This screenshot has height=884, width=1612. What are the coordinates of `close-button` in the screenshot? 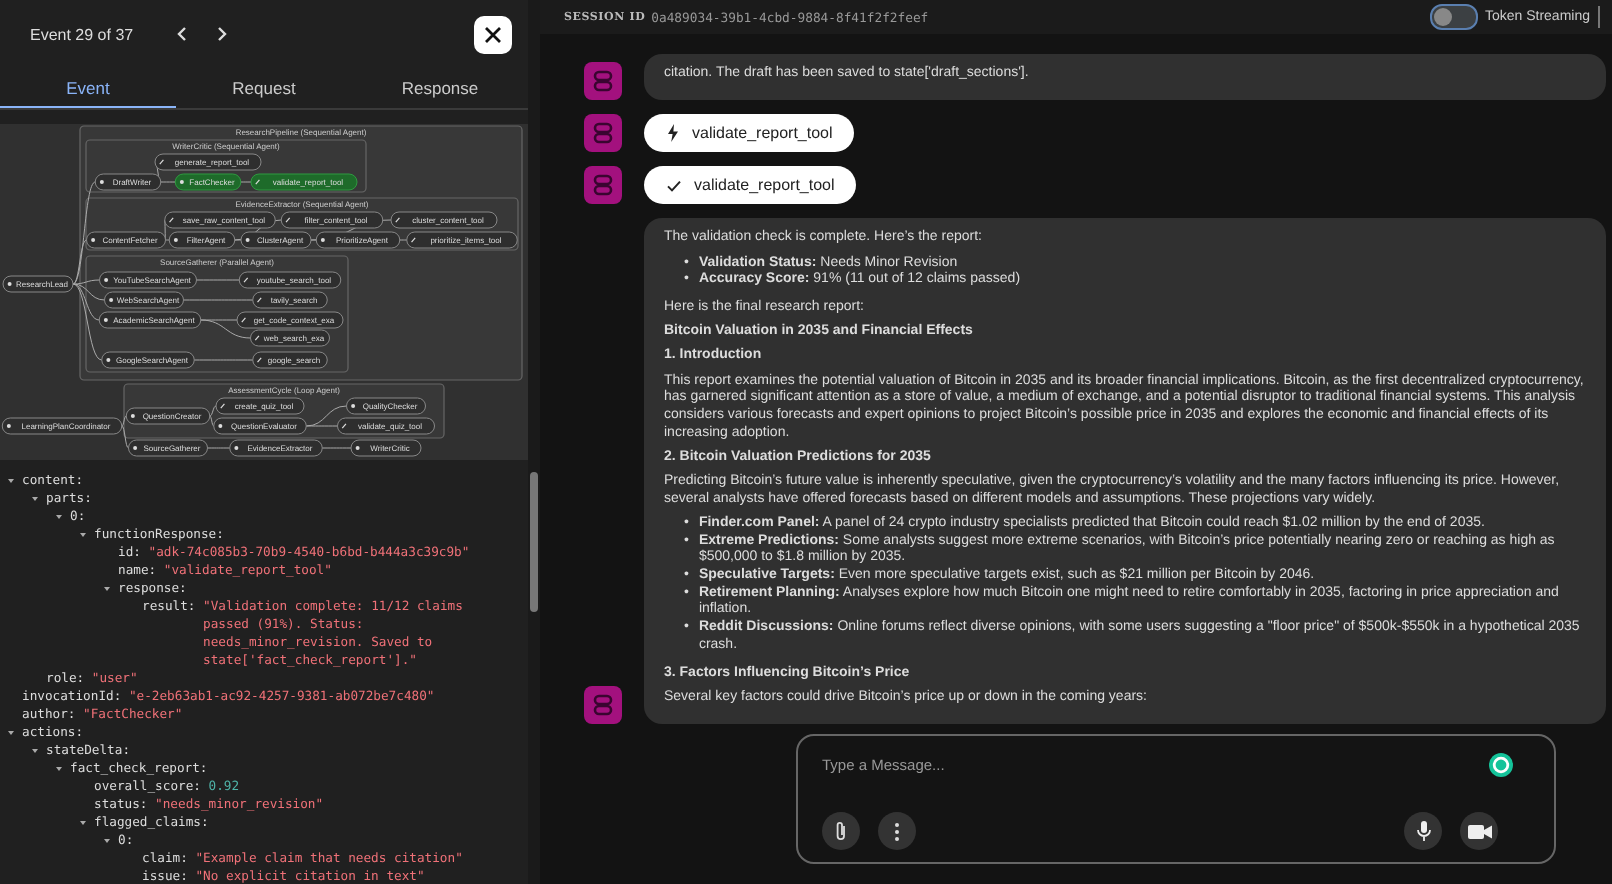 It's located at (493, 34).